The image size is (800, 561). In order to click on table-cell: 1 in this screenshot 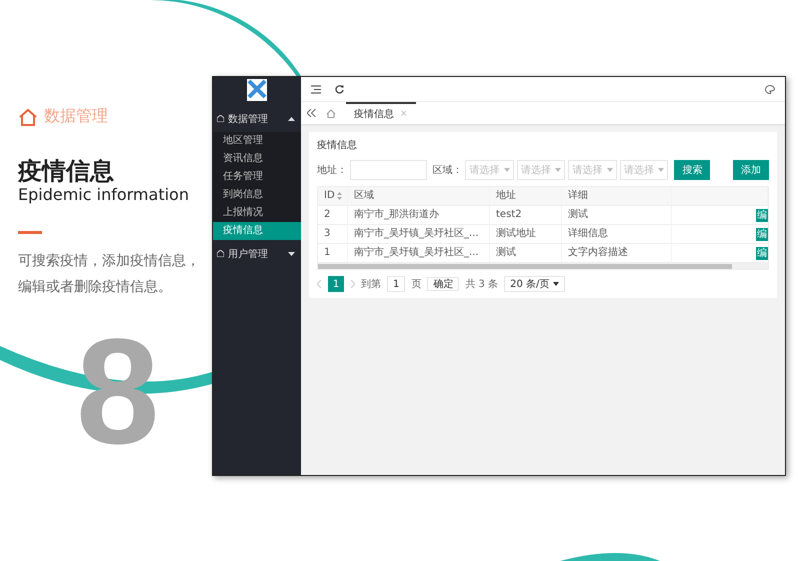, I will do `click(333, 253)`.